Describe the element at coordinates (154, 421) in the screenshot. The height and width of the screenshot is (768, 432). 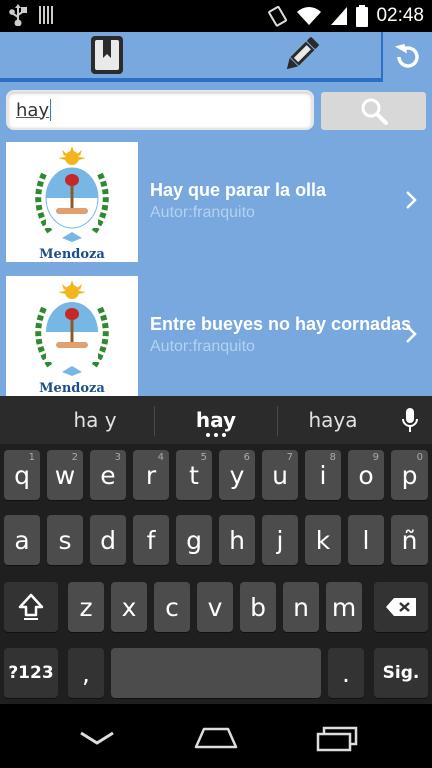
I see `suggestion-divider` at that location.